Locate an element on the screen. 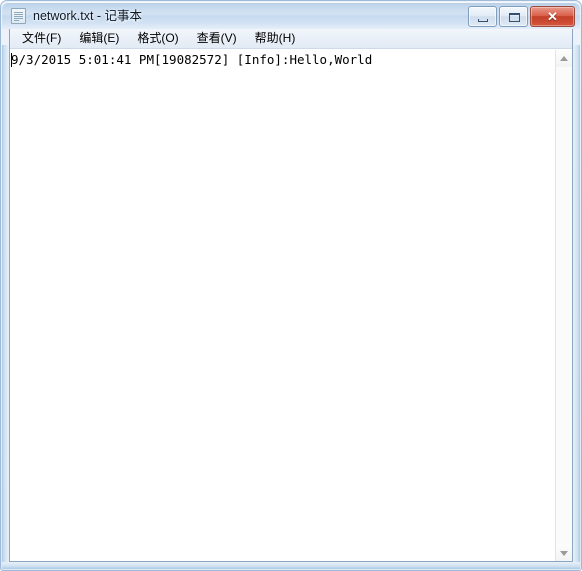 The height and width of the screenshot is (571, 582). menu-format: 格式(O) is located at coordinates (157, 38).